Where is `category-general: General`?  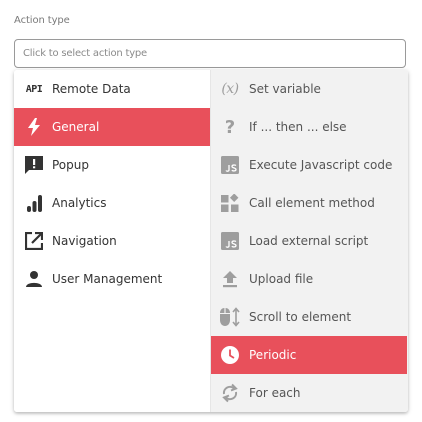 category-general: General is located at coordinates (112, 127).